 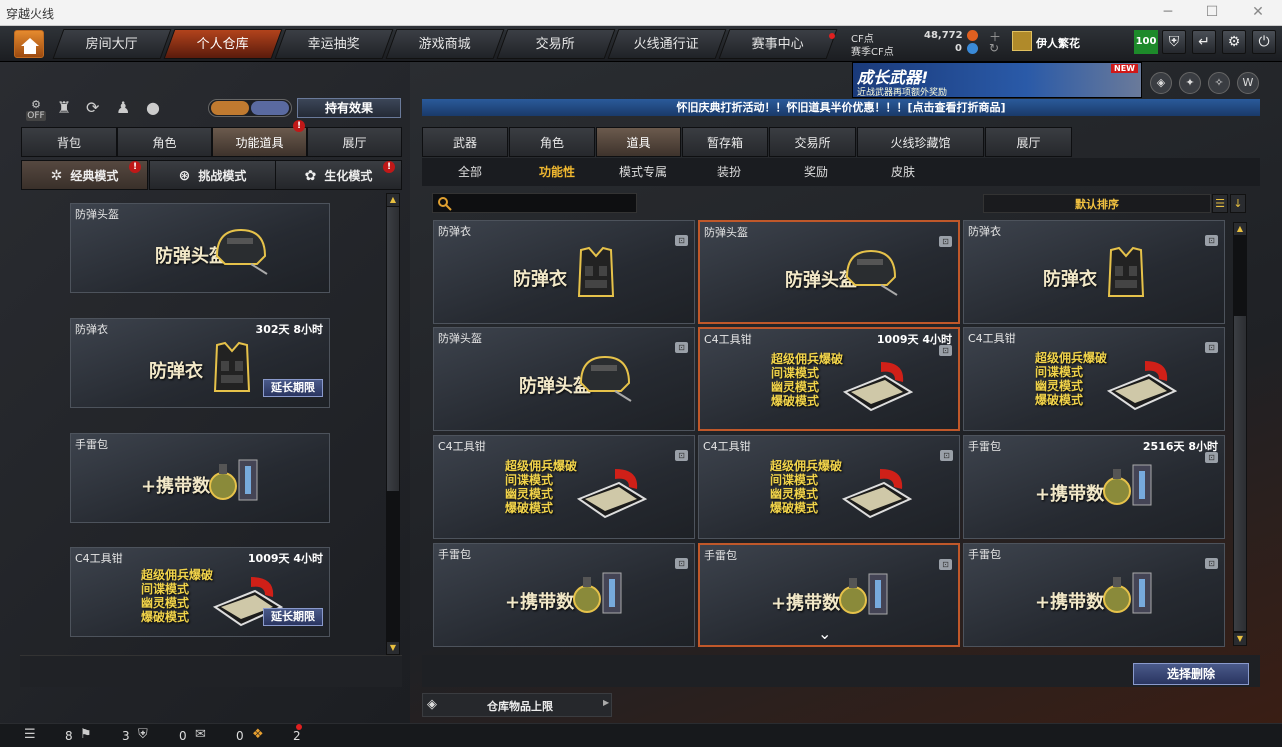 What do you see at coordinates (994, 48) in the screenshot?
I see `refresh-icon: ↻` at bounding box center [994, 48].